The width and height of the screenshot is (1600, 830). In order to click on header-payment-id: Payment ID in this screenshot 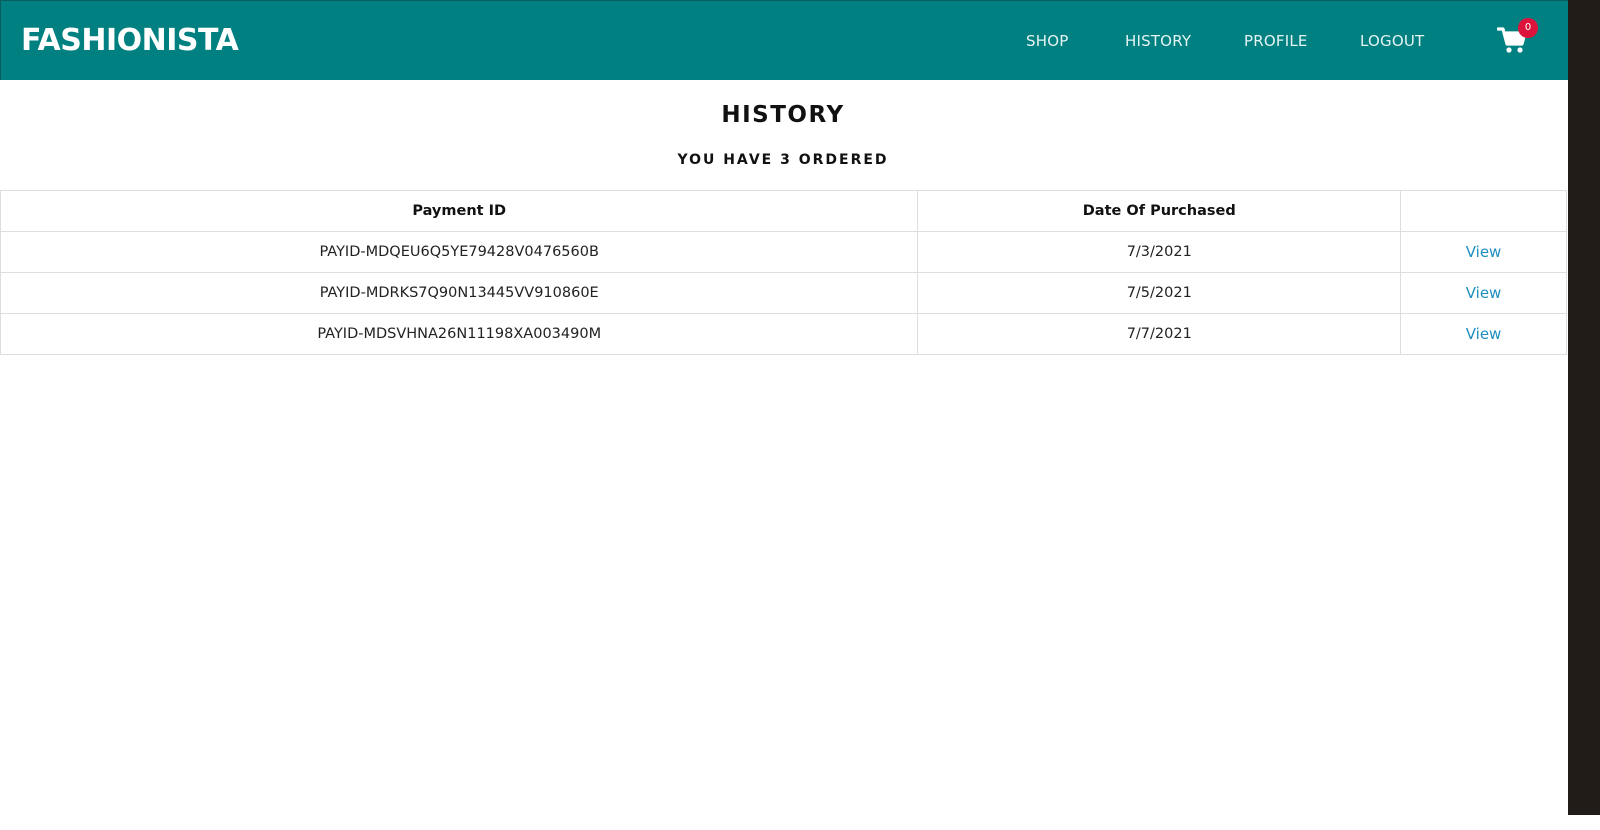, I will do `click(459, 211)`.